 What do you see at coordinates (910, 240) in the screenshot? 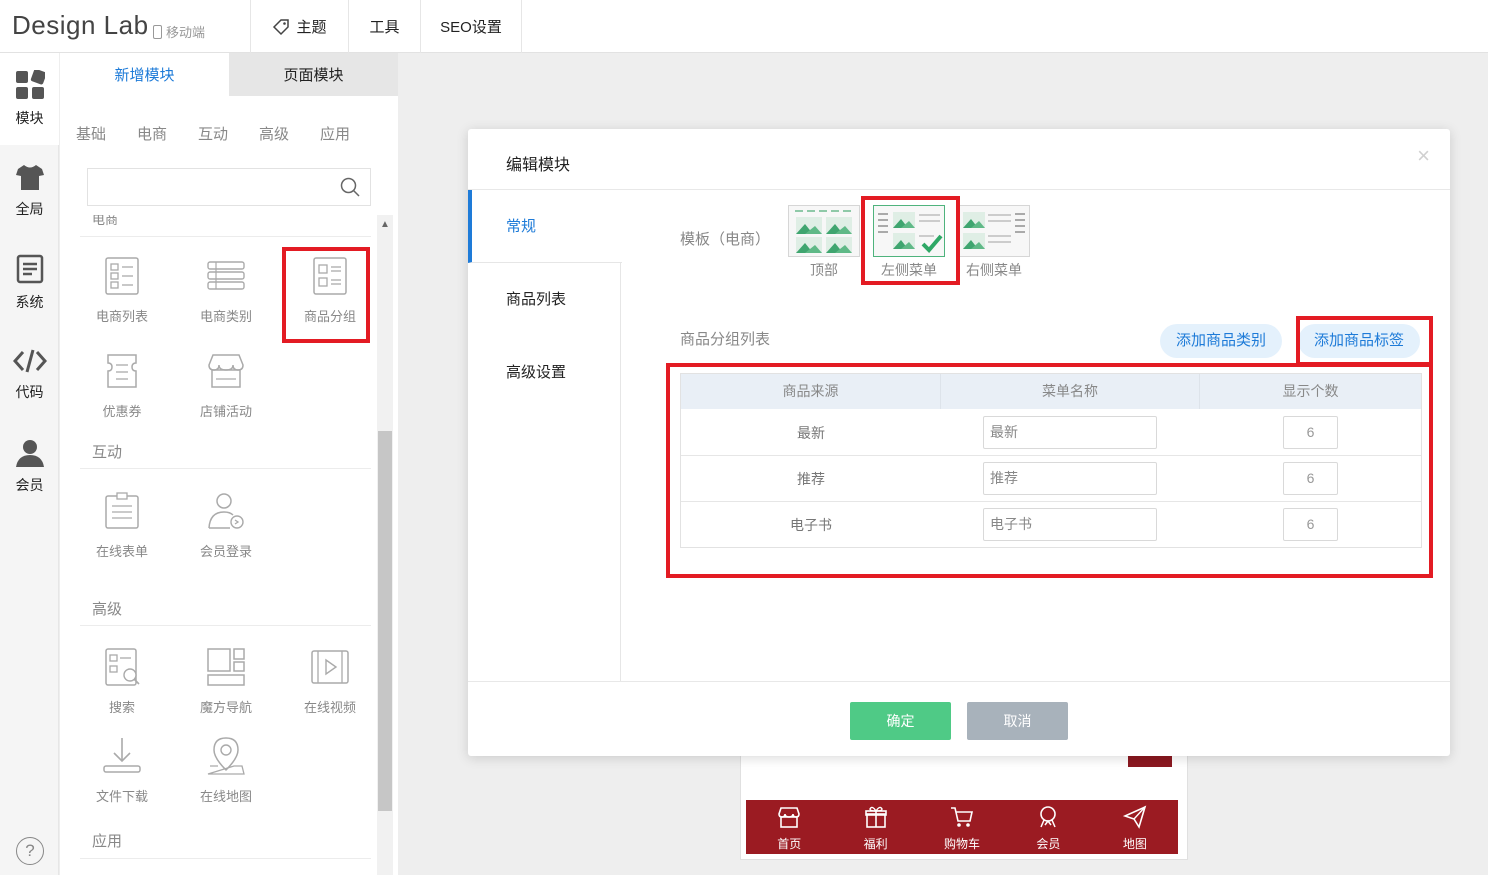
I see `highlight-box-template` at bounding box center [910, 240].